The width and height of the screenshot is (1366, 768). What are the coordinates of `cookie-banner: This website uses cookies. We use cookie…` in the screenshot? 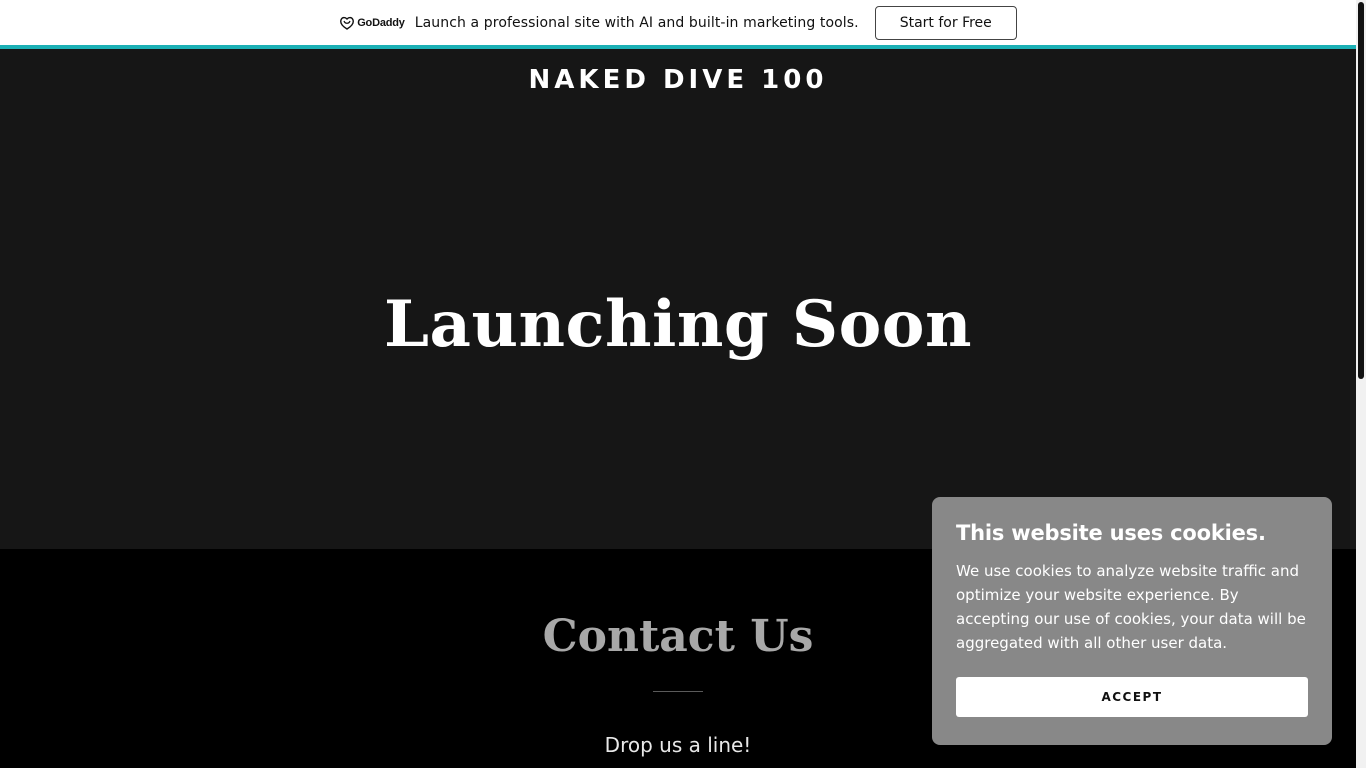 It's located at (1132, 621).